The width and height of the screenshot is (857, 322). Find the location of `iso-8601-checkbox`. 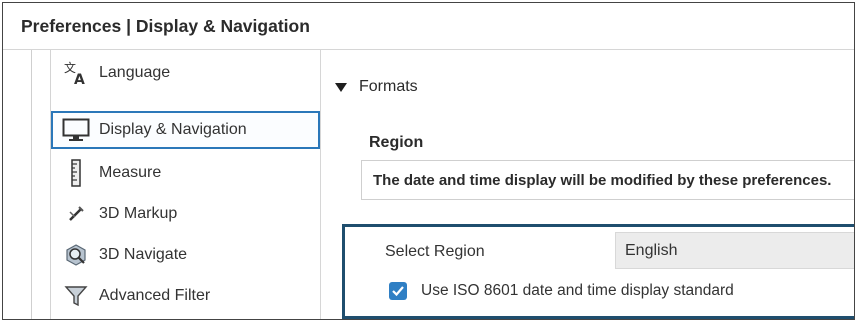

iso-8601-checkbox is located at coordinates (398, 291).